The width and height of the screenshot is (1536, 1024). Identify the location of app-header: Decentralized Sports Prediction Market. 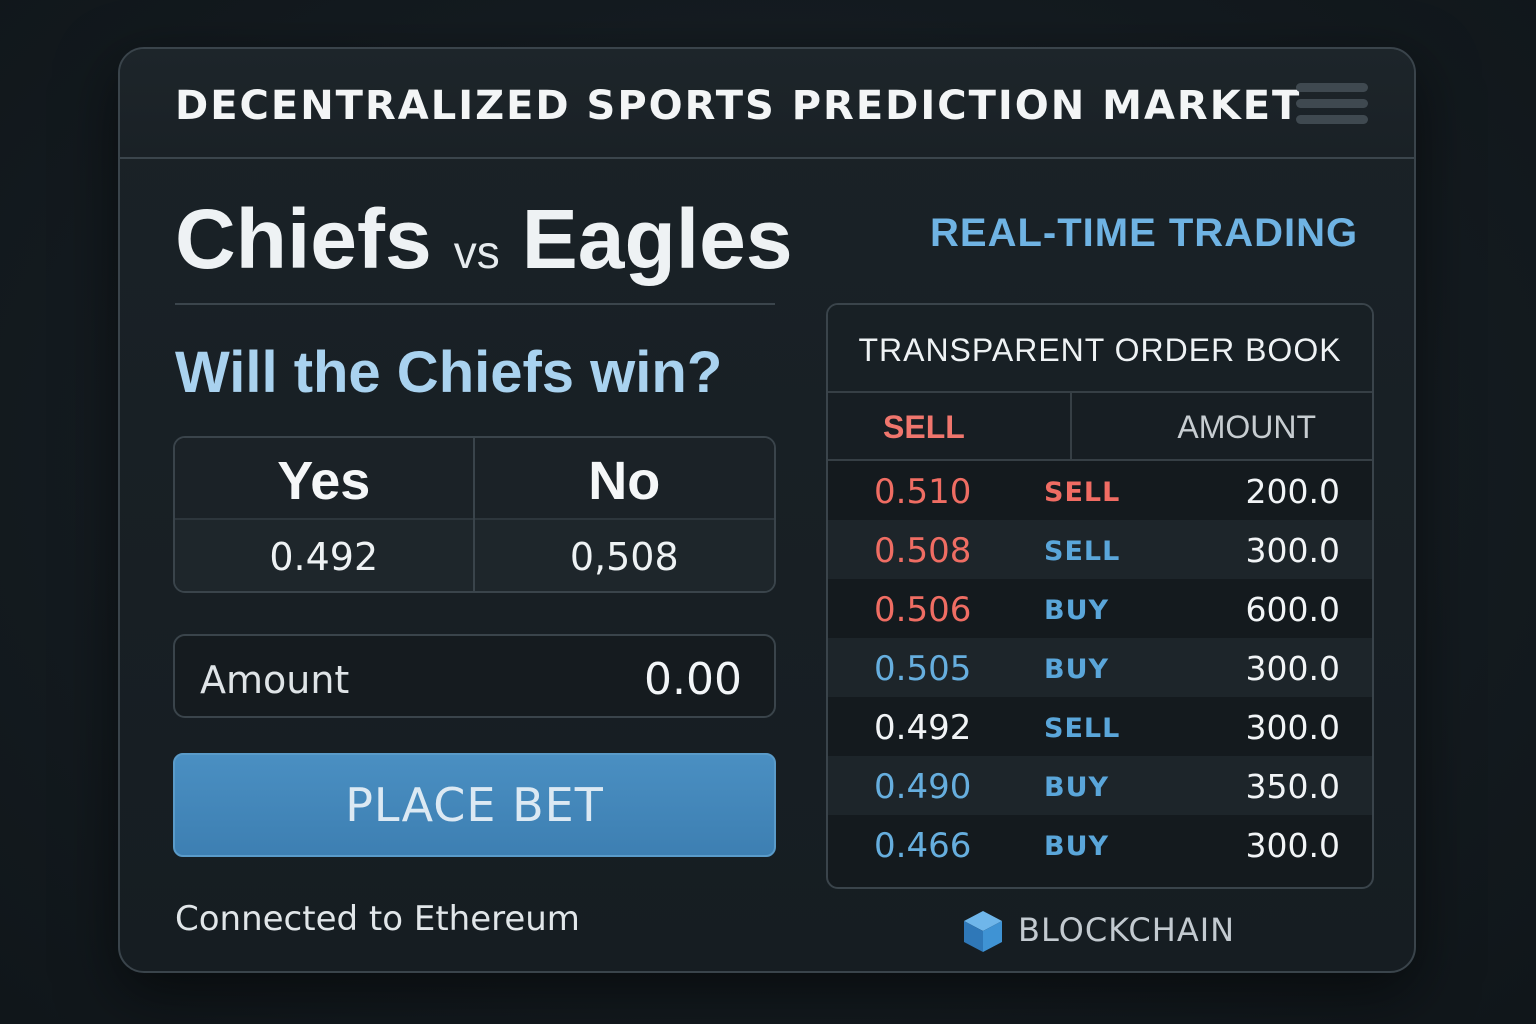
(767, 104).